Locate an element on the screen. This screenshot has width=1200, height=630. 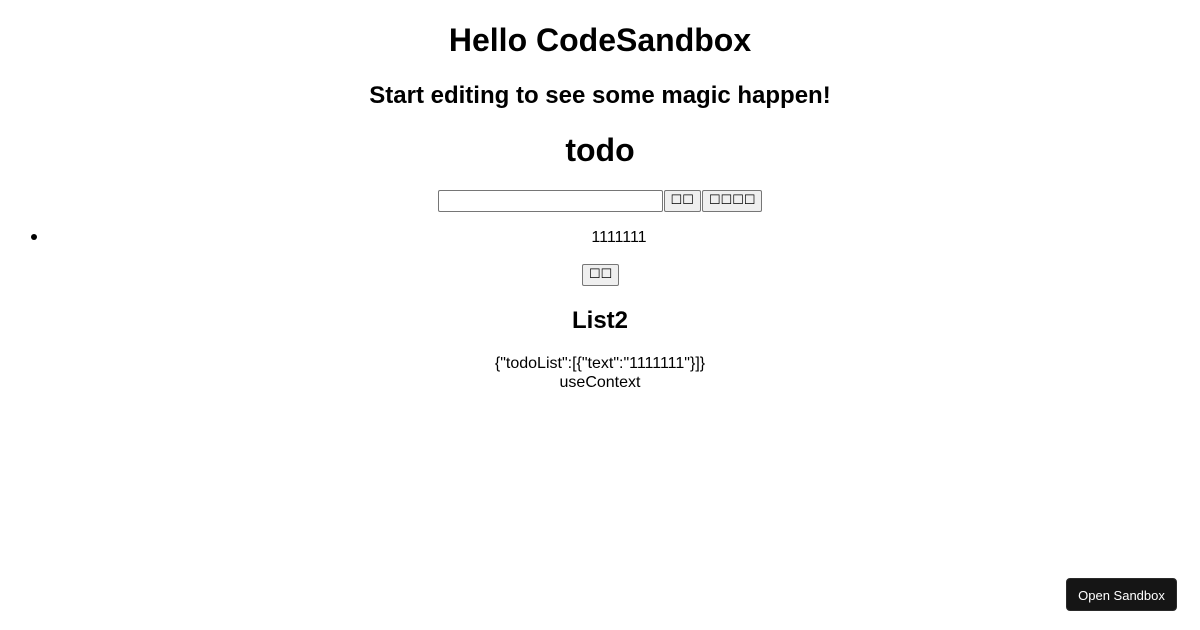
todo-heading: todo is located at coordinates (600, 150).